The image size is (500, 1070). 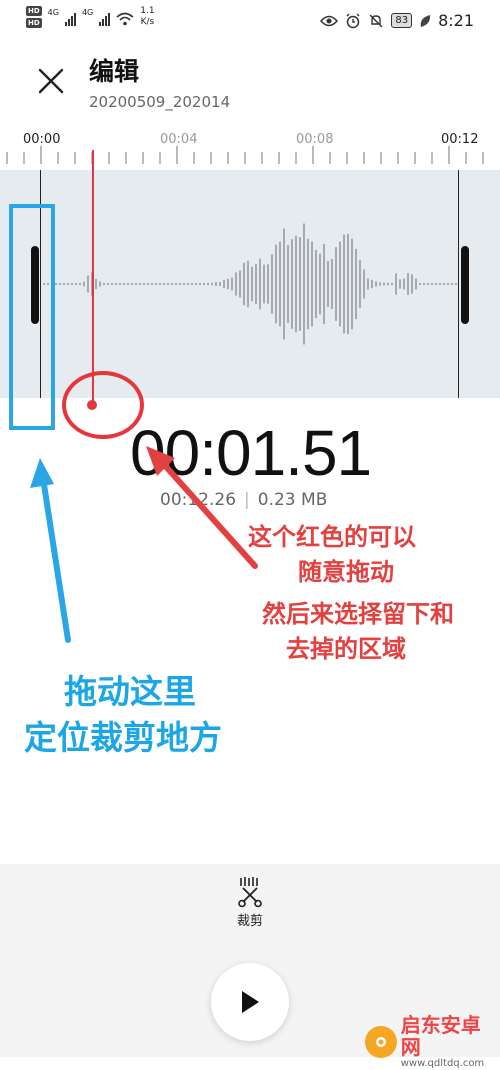 What do you see at coordinates (34, 11) in the screenshot?
I see `hd-badge-1: HD` at bounding box center [34, 11].